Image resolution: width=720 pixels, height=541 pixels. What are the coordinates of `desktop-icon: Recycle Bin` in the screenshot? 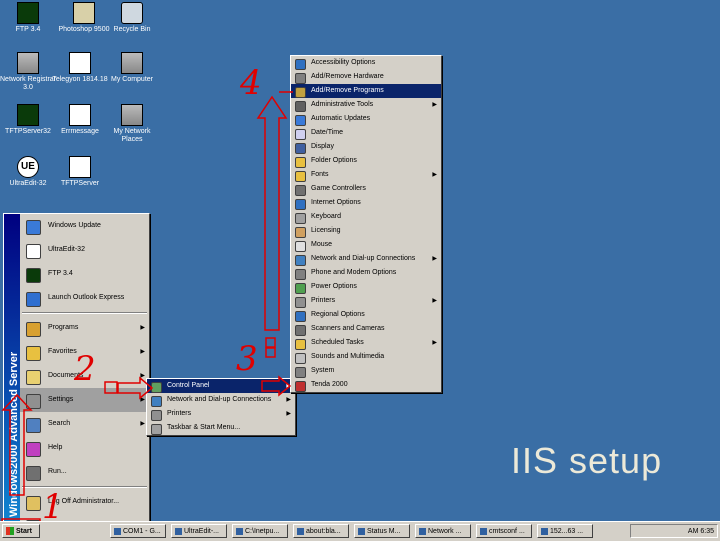 It's located at (132, 18).